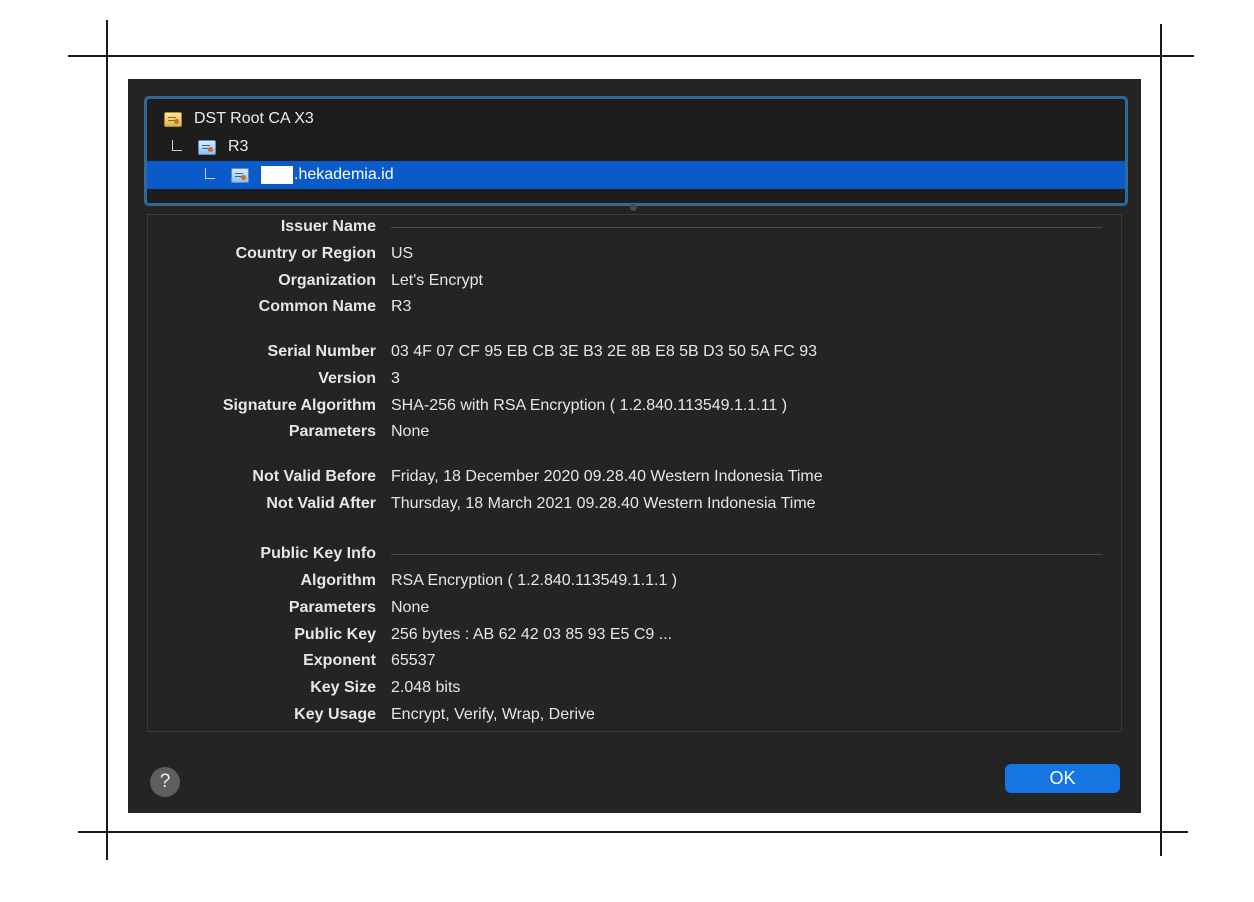  Describe the element at coordinates (1161, 440) in the screenshot. I see `frame-right-line` at that location.